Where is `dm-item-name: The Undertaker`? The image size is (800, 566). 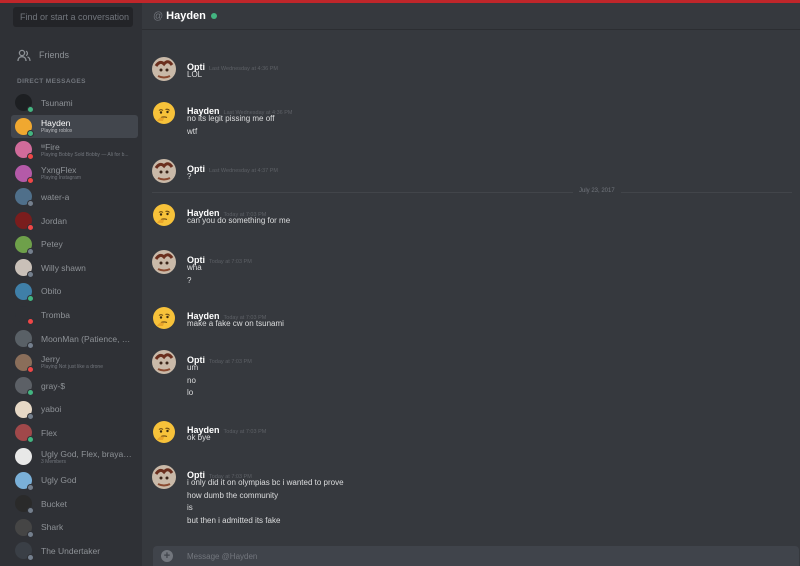
dm-item-name: The Undertaker is located at coordinates (71, 550).